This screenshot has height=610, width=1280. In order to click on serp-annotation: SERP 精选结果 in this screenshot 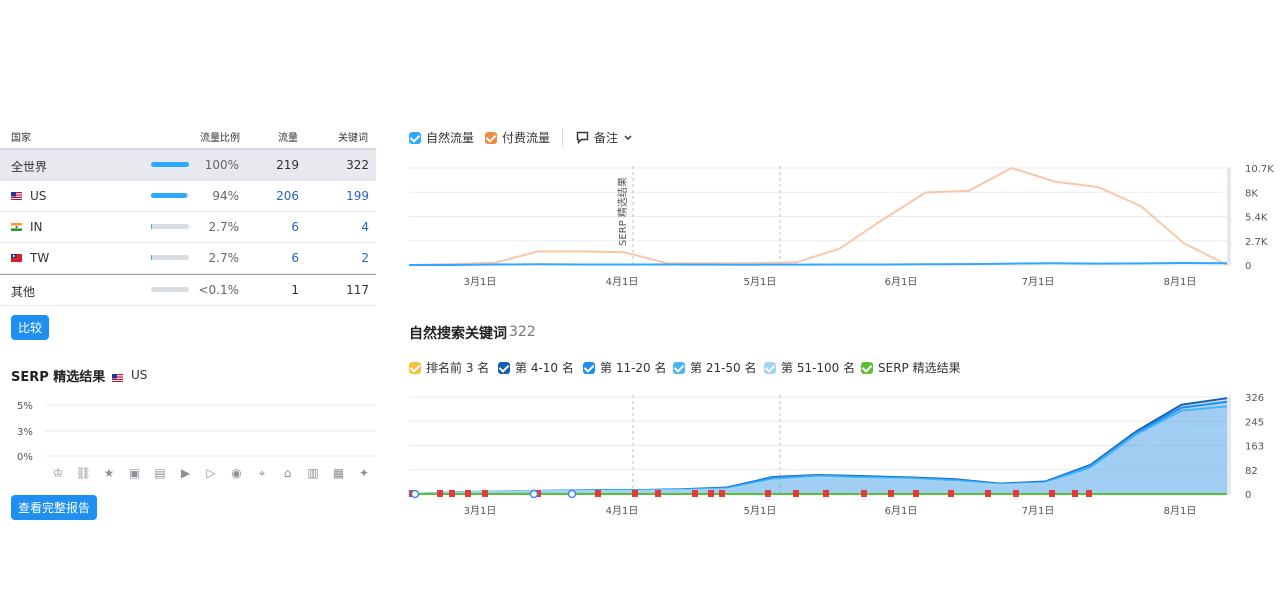, I will do `click(622, 211)`.